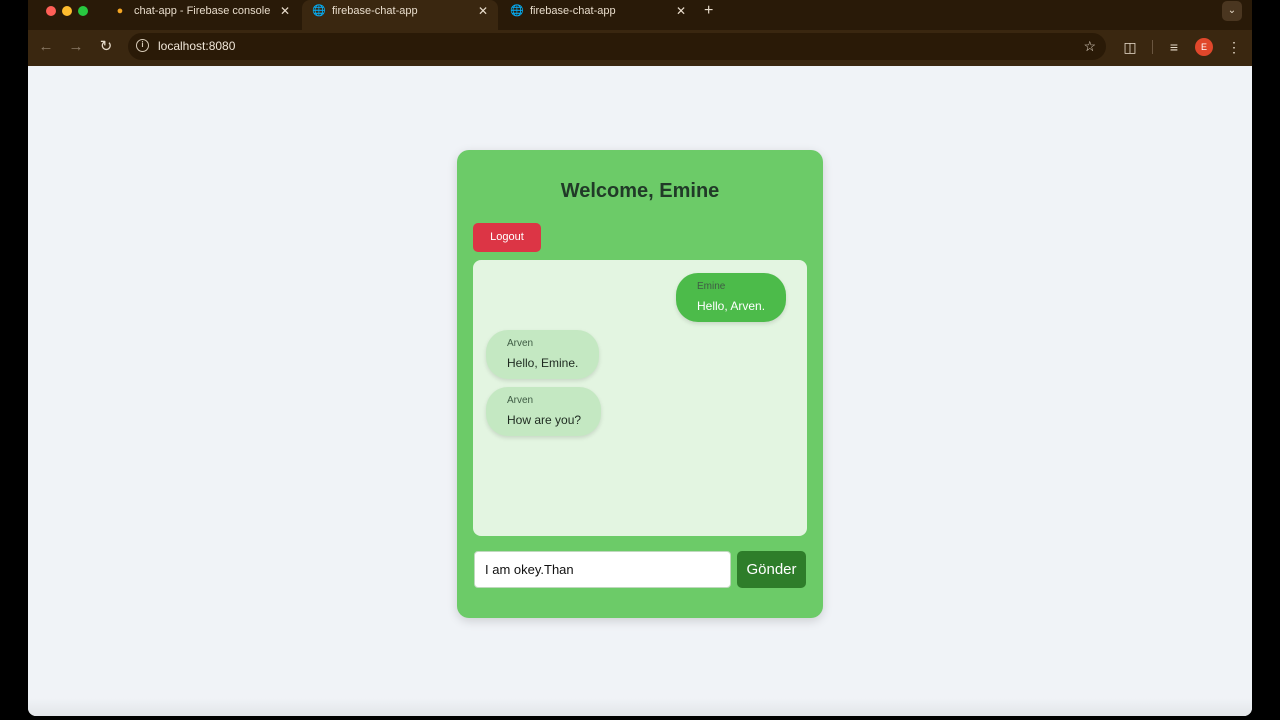  Describe the element at coordinates (617, 46) in the screenshot. I see `address-bar: i localhost:8080 ☆` at that location.